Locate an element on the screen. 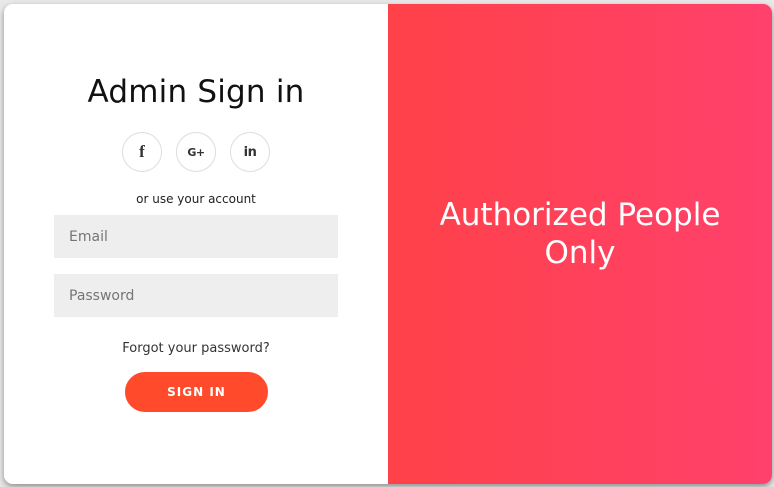 This screenshot has height=487, width=774. google-plus-icon: G+ is located at coordinates (196, 152).